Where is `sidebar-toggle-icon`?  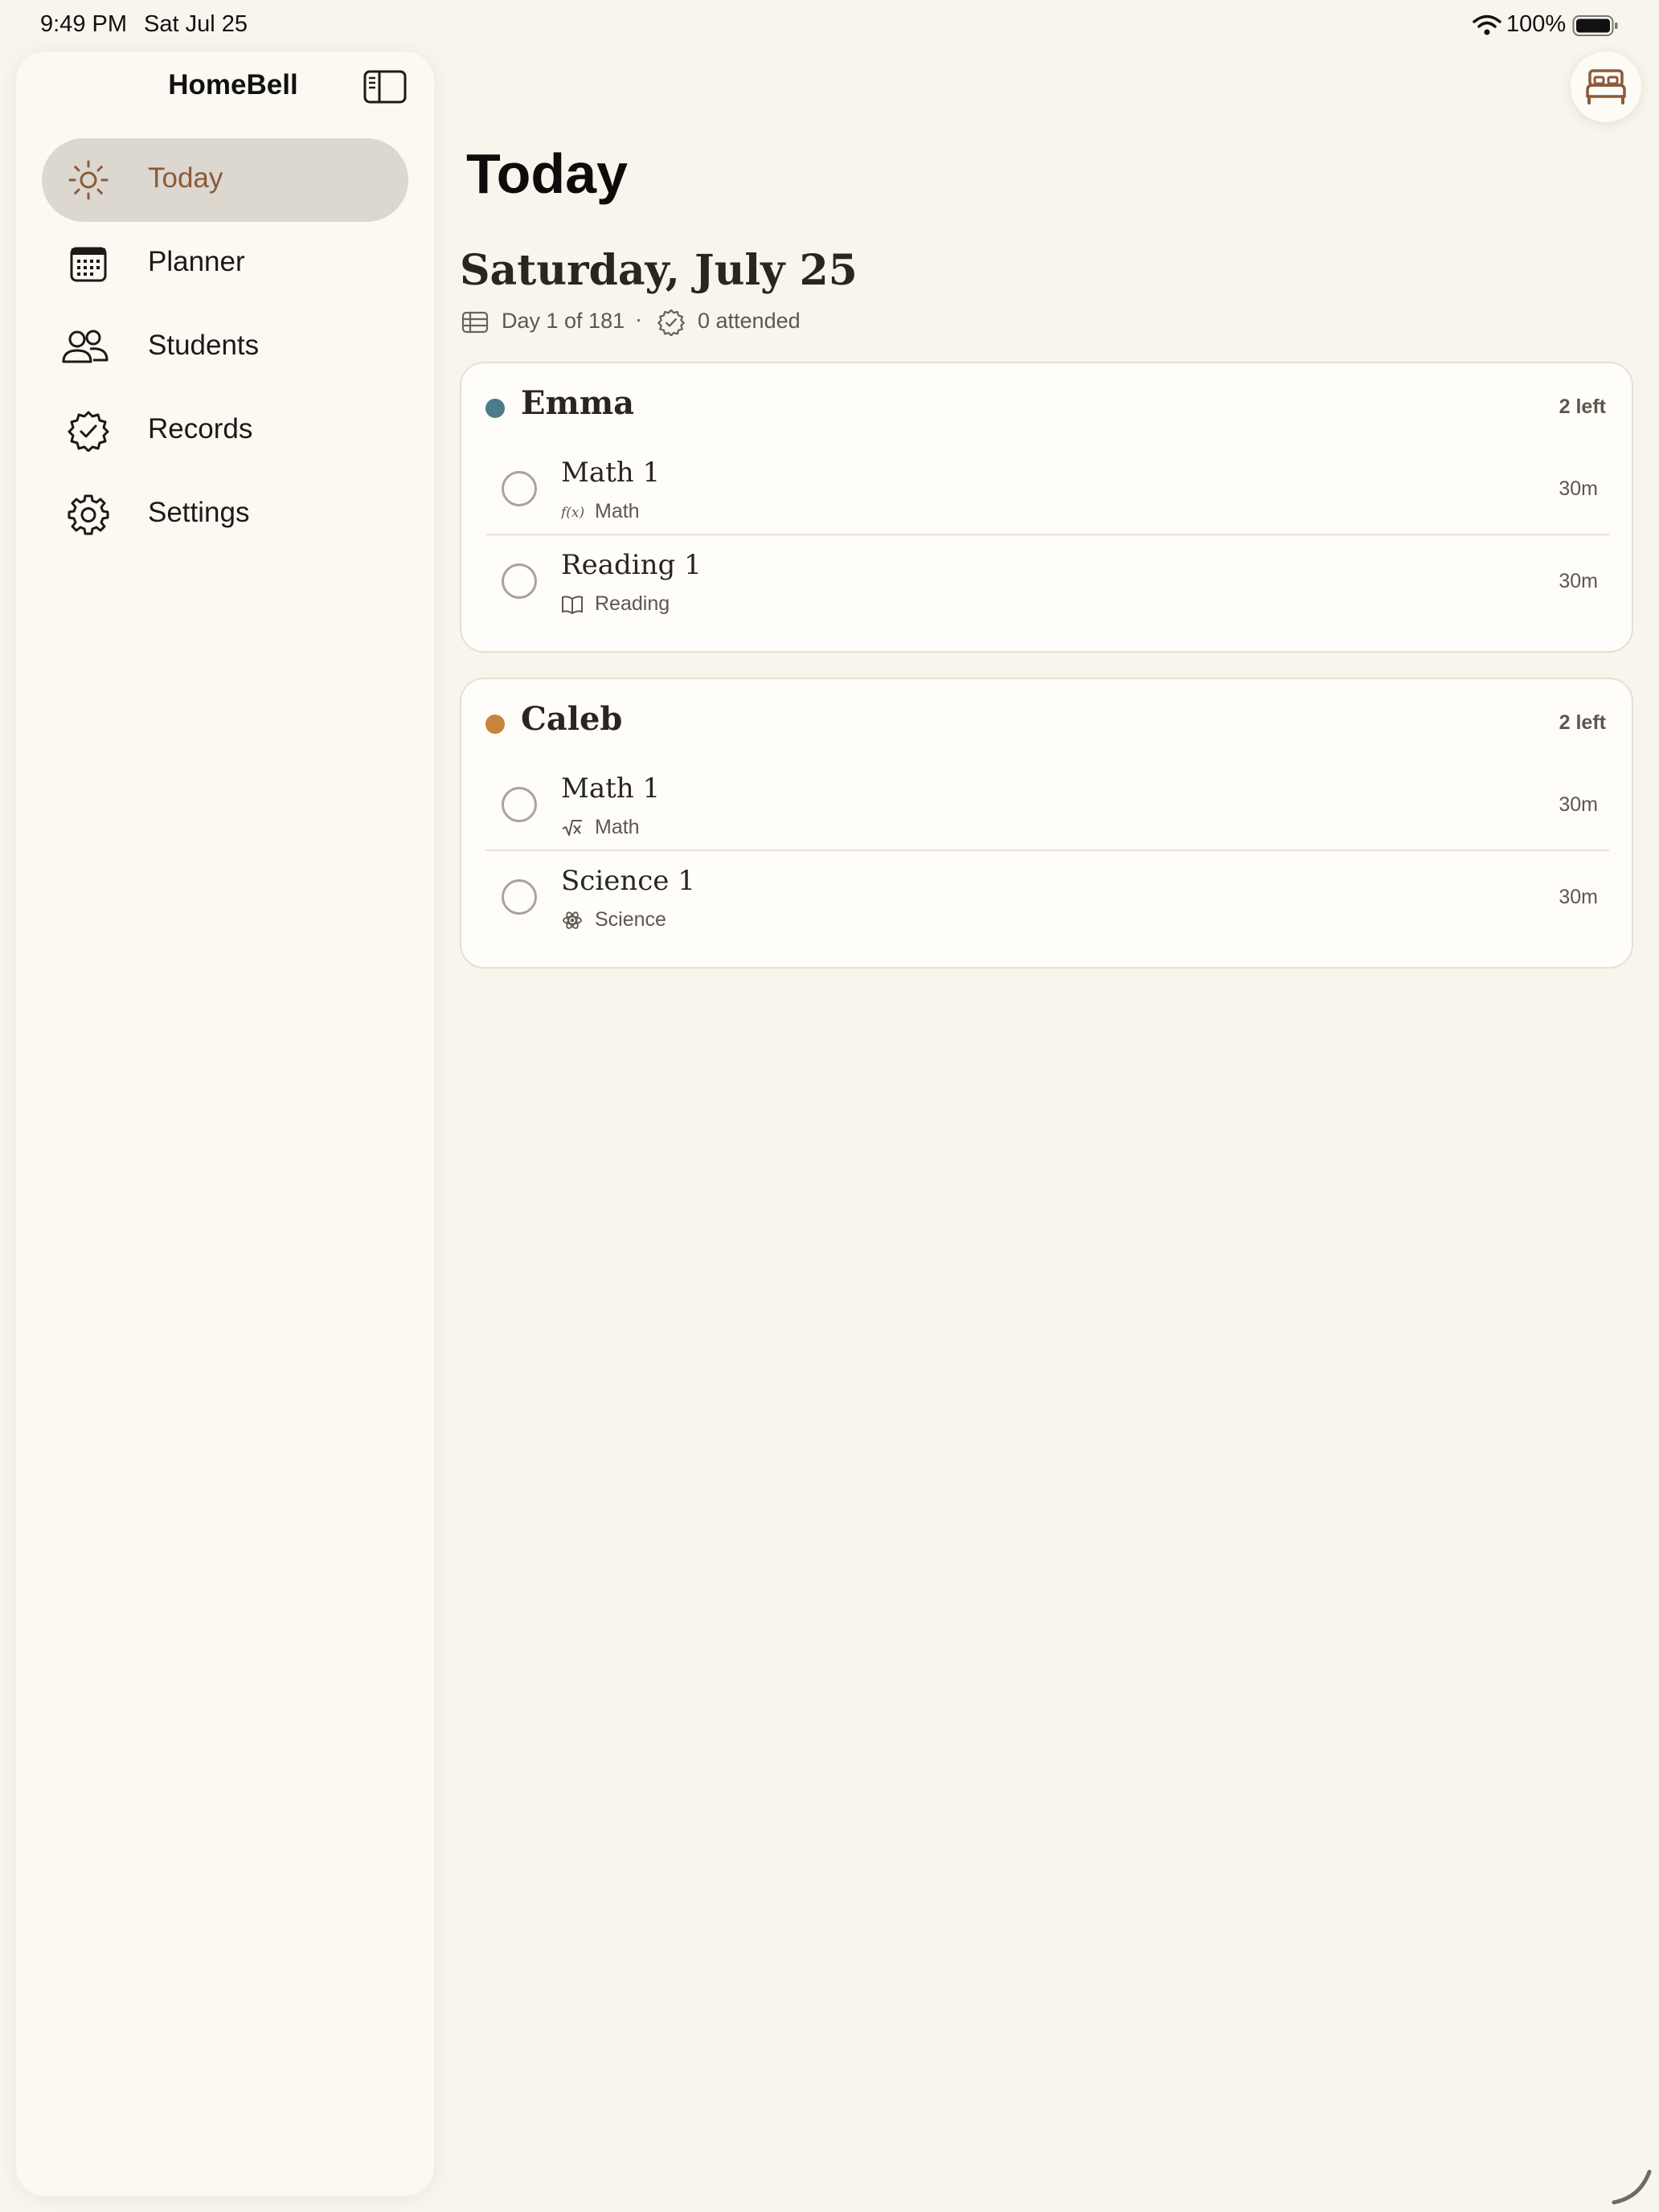
sidebar-toggle-icon is located at coordinates (385, 86).